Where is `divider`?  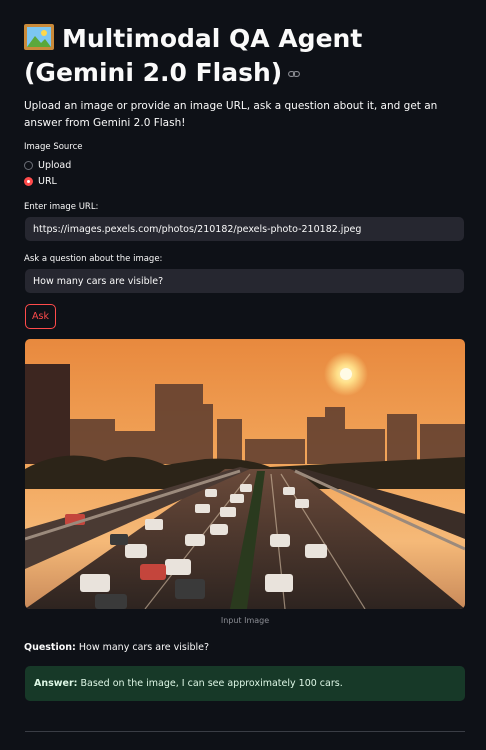 divider is located at coordinates (245, 731).